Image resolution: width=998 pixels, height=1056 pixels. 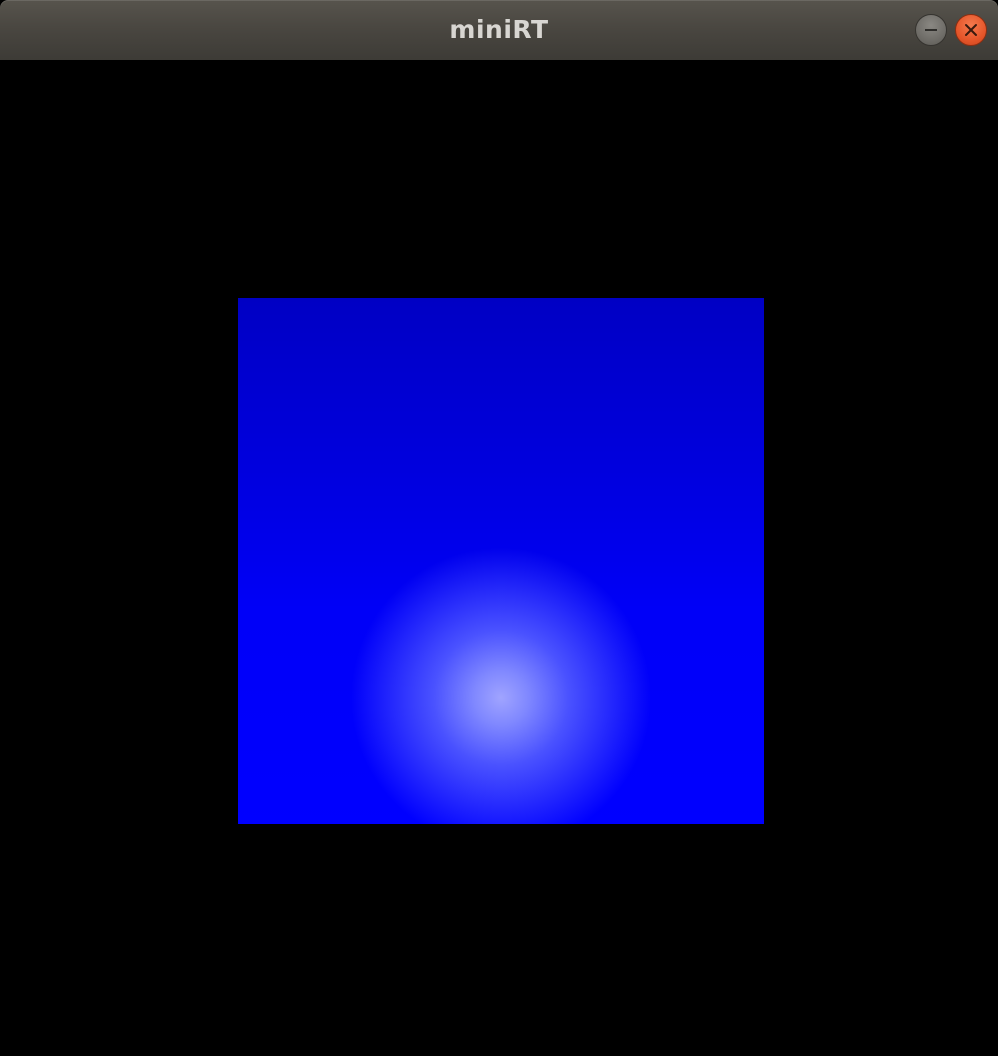 I want to click on close-icon, so click(x=971, y=30).